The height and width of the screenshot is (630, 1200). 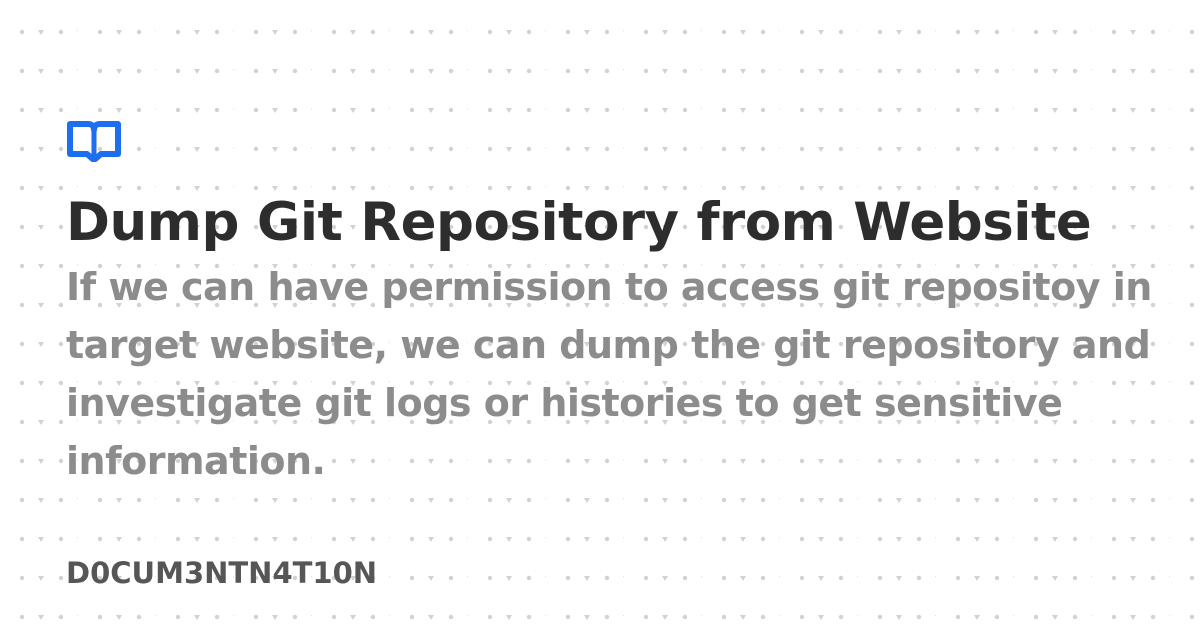 What do you see at coordinates (94, 141) in the screenshot?
I see `book-open-icon` at bounding box center [94, 141].